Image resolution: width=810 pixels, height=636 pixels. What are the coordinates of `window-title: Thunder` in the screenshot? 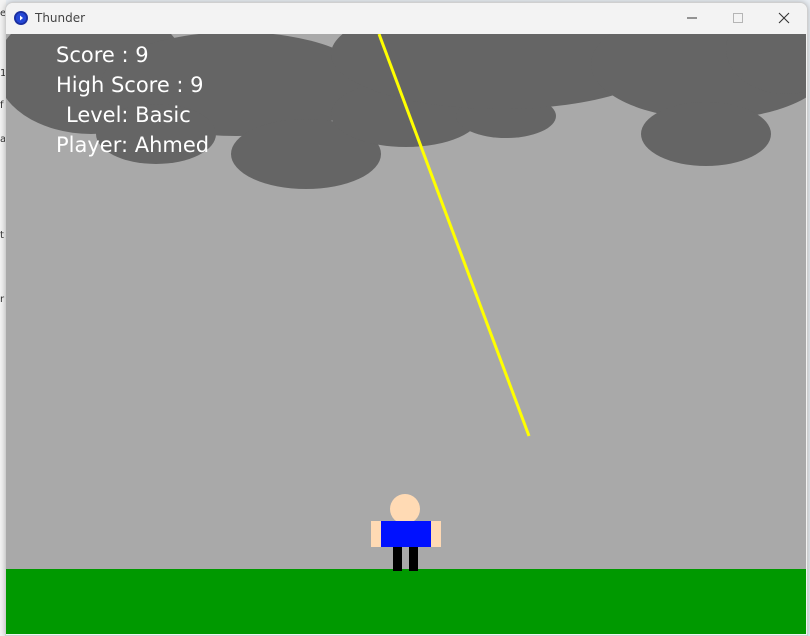 It's located at (60, 18).